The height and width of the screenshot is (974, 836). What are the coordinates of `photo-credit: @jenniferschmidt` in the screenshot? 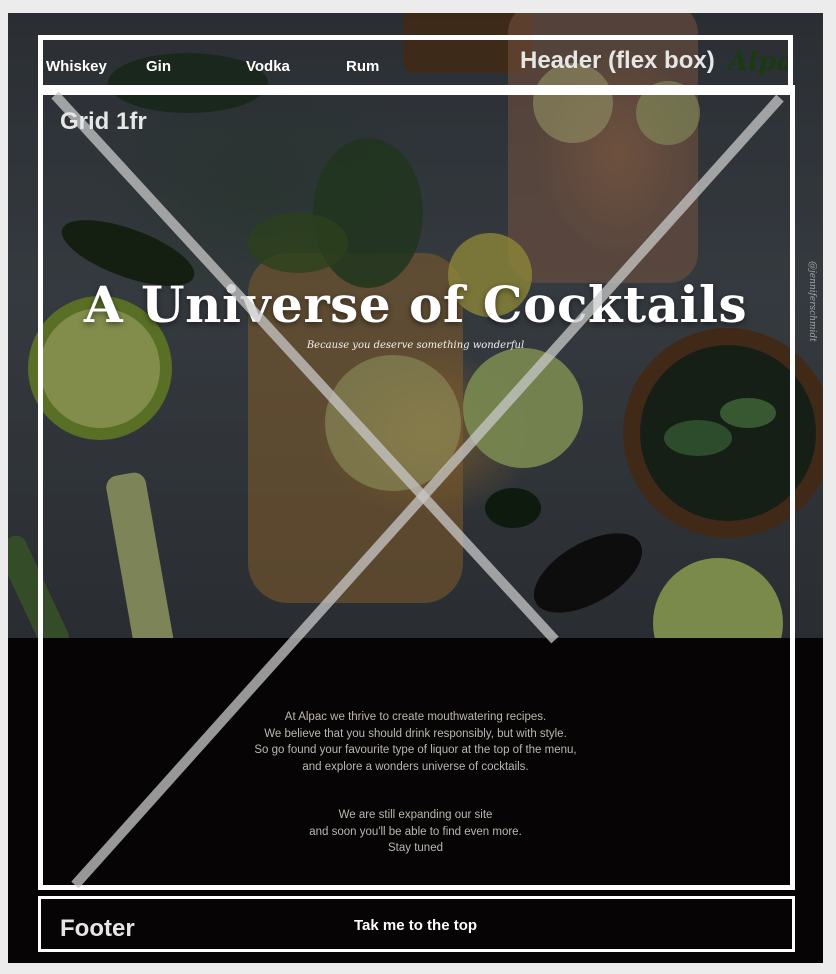 It's located at (812, 301).